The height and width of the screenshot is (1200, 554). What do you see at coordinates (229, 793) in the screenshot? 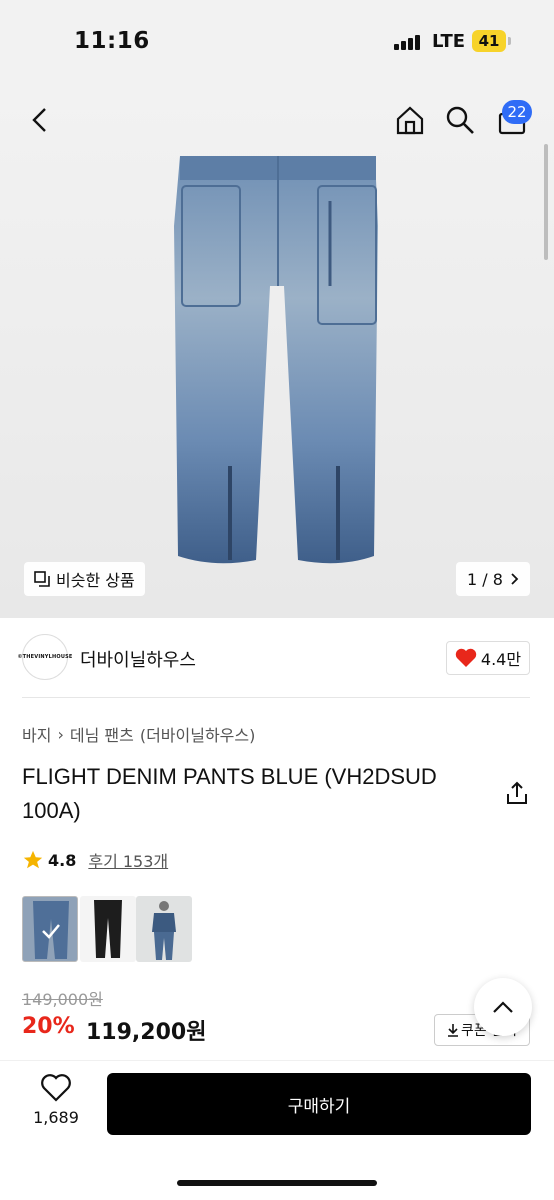
I see `product-title: FLIGHT DENIM PANTS BLUE (VH2DSUD 100A)` at bounding box center [229, 793].